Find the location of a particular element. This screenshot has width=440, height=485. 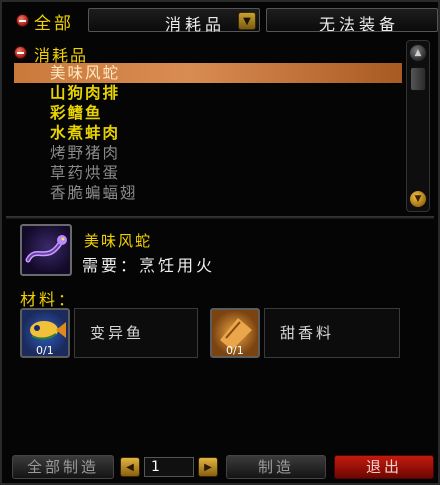

collapse-all-button is located at coordinates (22, 20).